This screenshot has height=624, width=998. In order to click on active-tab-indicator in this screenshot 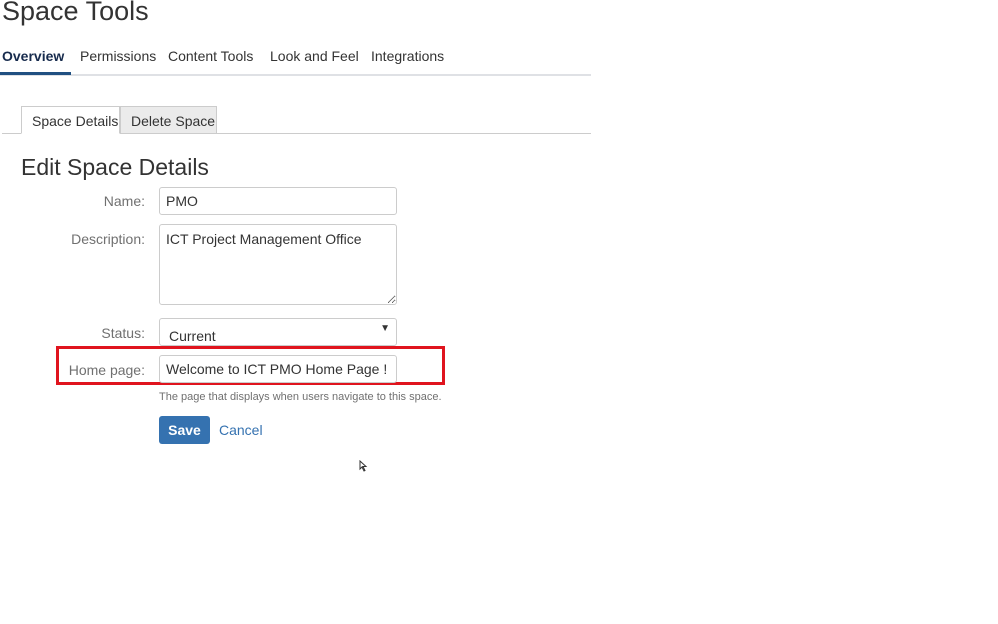, I will do `click(35, 73)`.